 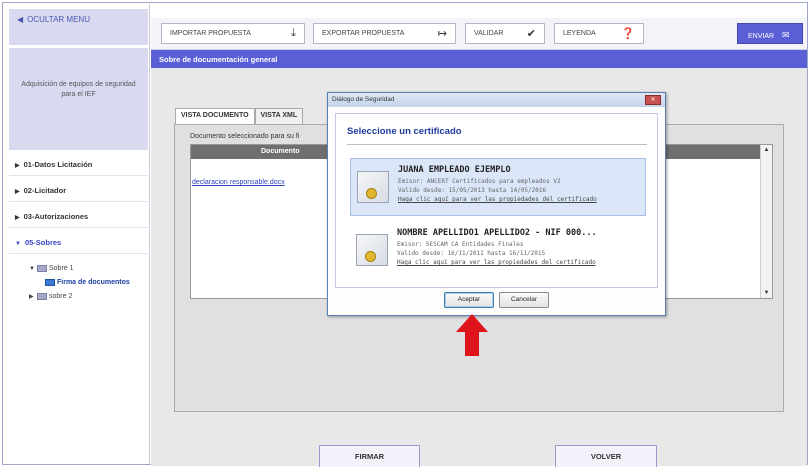 What do you see at coordinates (369, 456) in the screenshot?
I see `sign-button: FIRMAR` at bounding box center [369, 456].